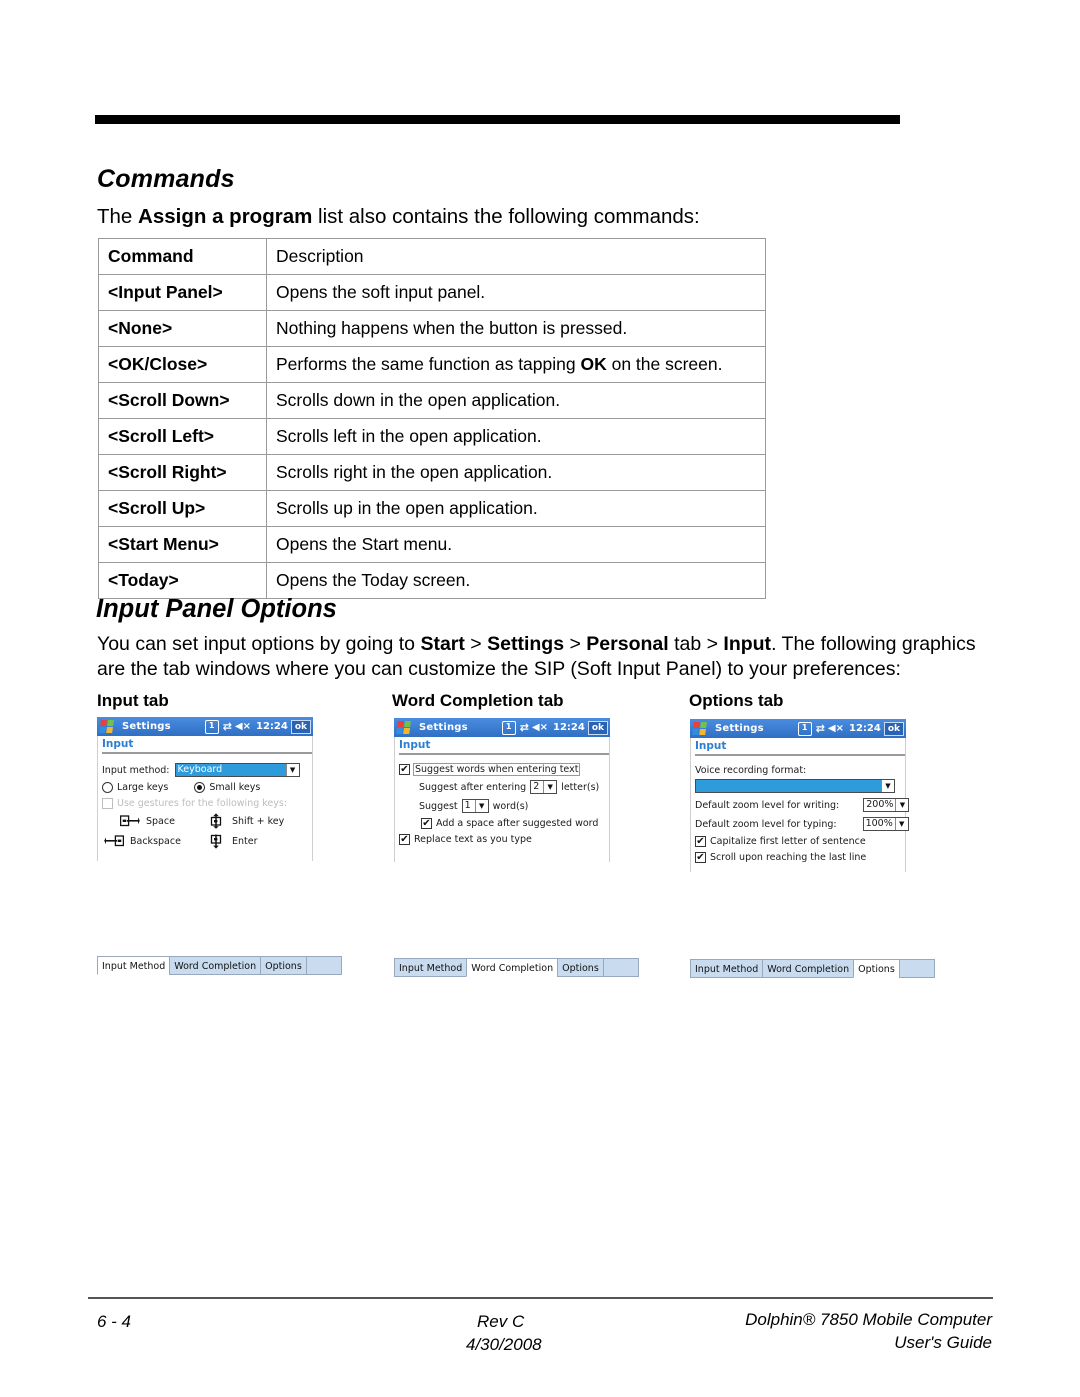 Image resolution: width=1080 pixels, height=1397 pixels. Describe the element at coordinates (497, 119) in the screenshot. I see `page-header-rule` at that location.